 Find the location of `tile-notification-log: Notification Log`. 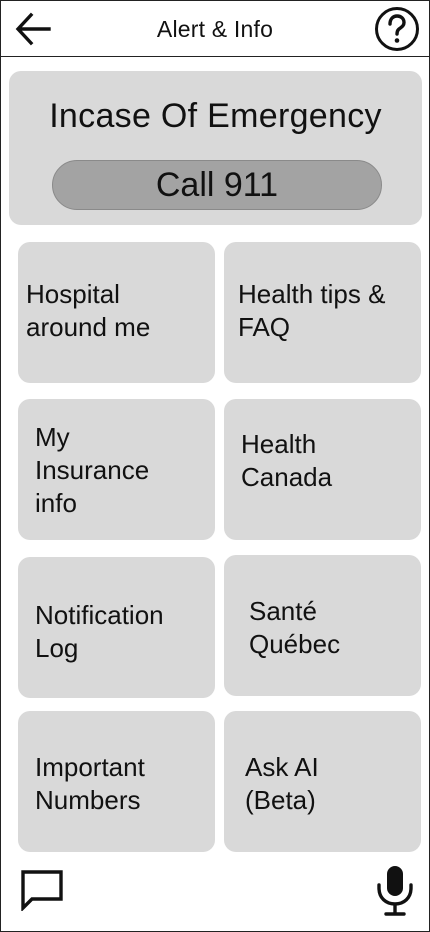

tile-notification-log: Notification Log is located at coordinates (116, 627).